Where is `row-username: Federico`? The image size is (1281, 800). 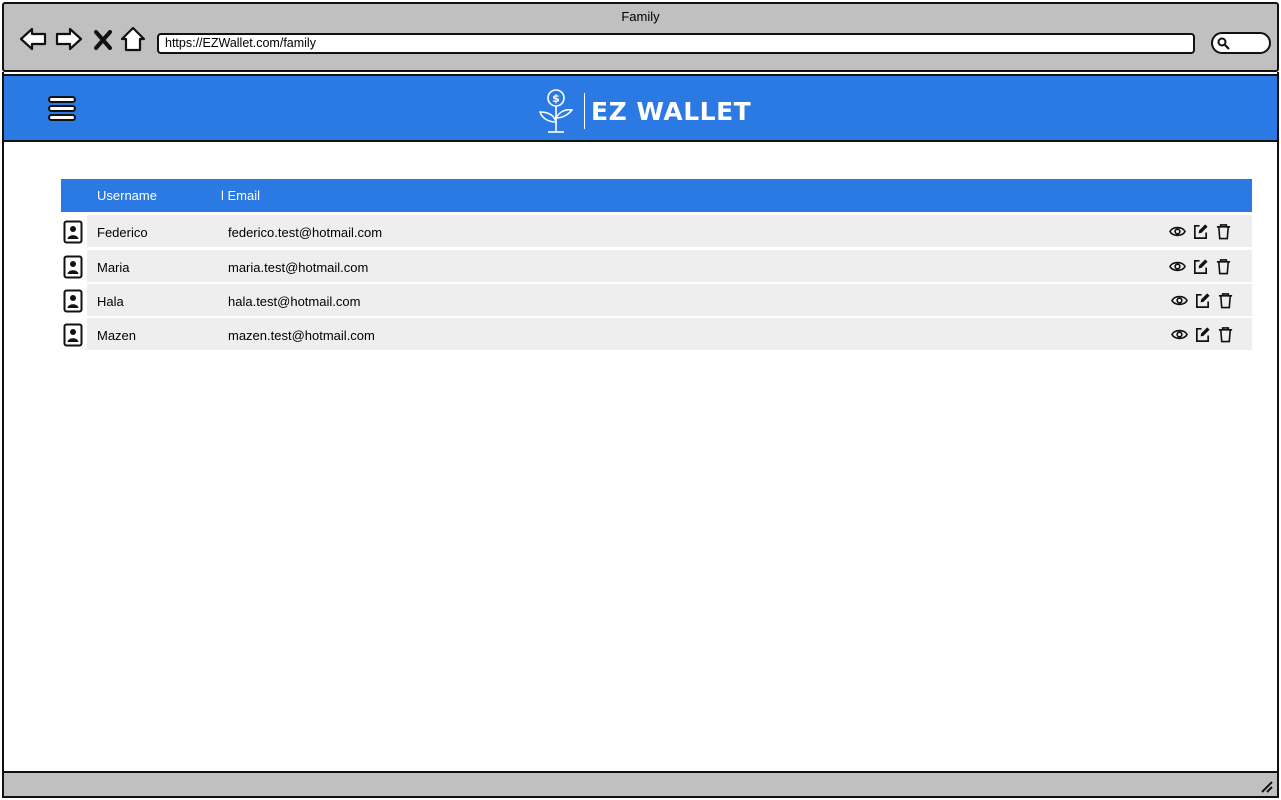
row-username: Federico is located at coordinates (122, 232).